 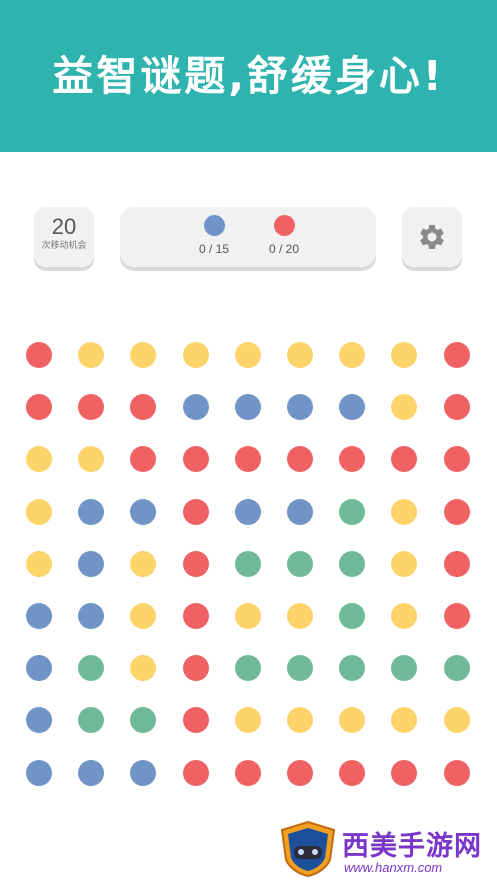 What do you see at coordinates (308, 849) in the screenshot?
I see `gamepad-shield-icon` at bounding box center [308, 849].